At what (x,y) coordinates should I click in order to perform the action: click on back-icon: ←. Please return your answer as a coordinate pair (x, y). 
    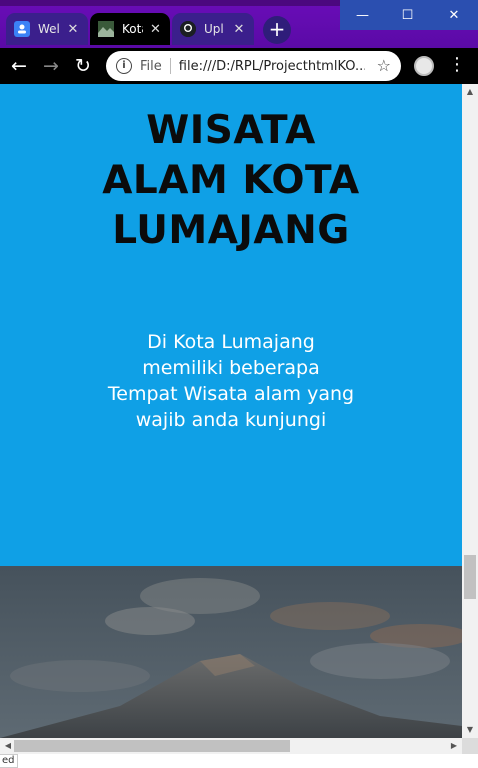
    Looking at the image, I should click on (19, 66).